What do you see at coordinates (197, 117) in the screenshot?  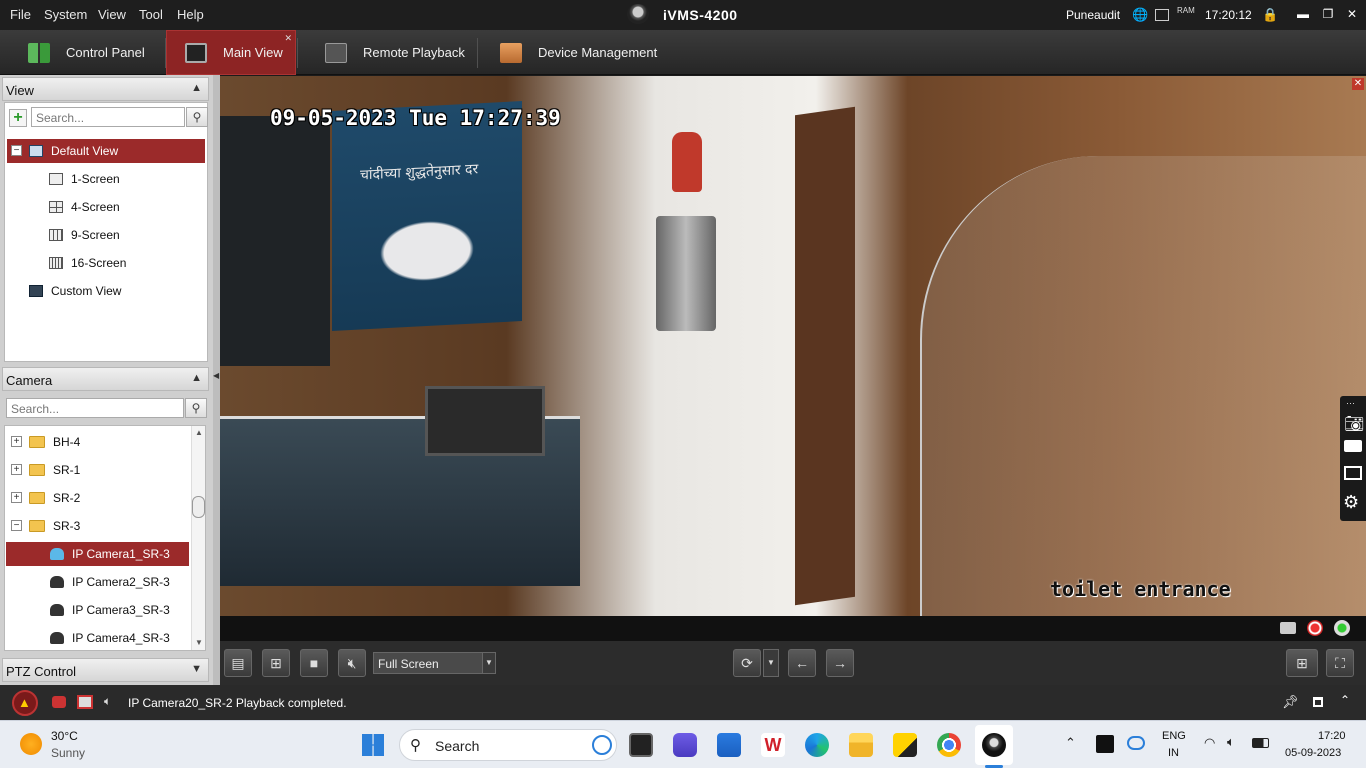 I see `view-search-icon: ⚲` at bounding box center [197, 117].